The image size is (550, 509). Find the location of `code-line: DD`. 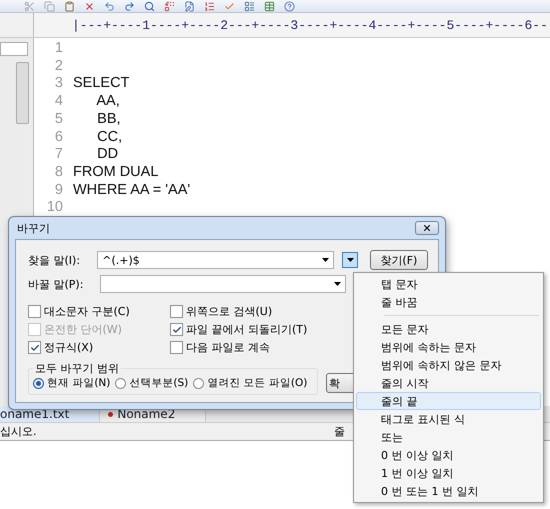

code-line: DD is located at coordinates (107, 155).